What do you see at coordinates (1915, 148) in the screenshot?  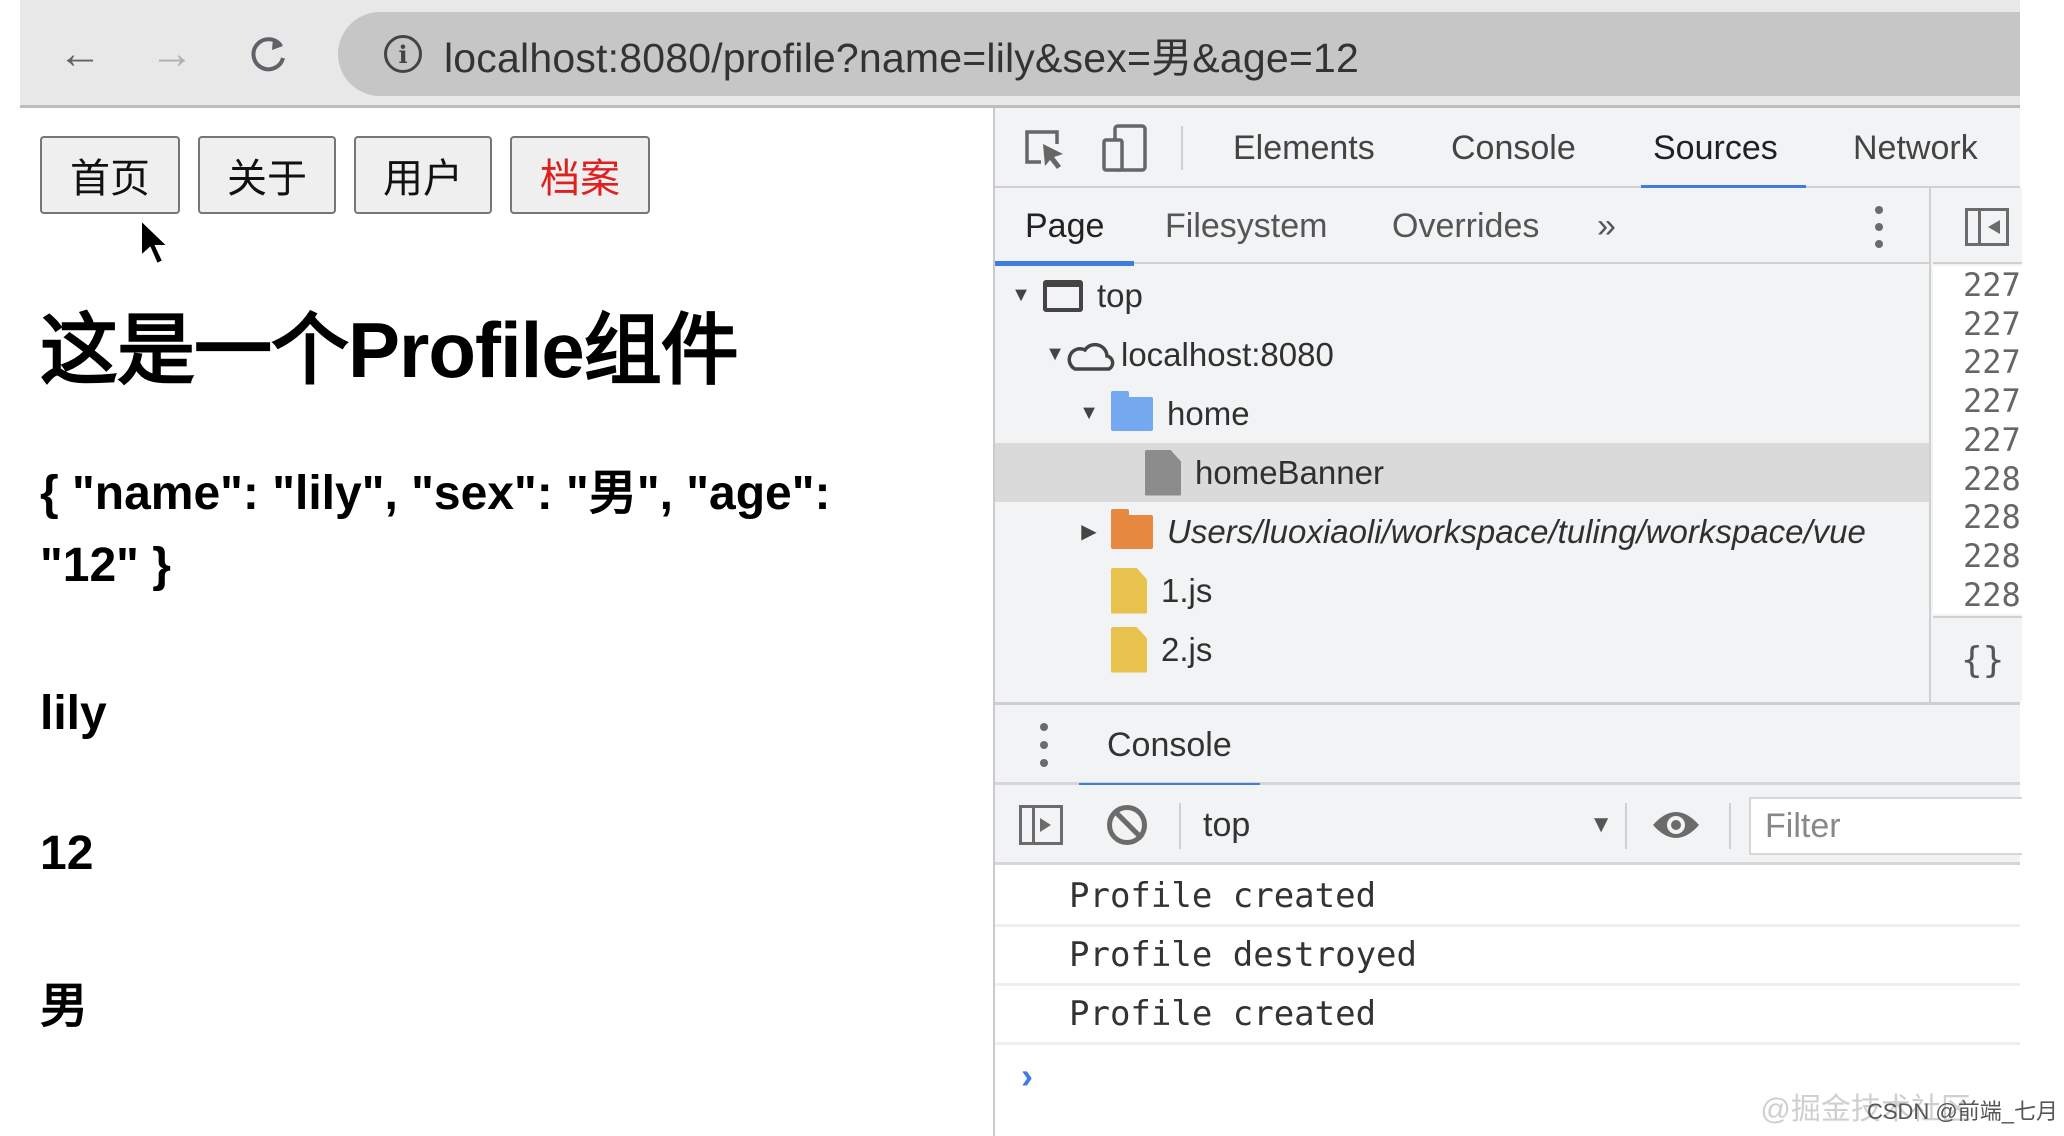 I see `tab-network: Network` at bounding box center [1915, 148].